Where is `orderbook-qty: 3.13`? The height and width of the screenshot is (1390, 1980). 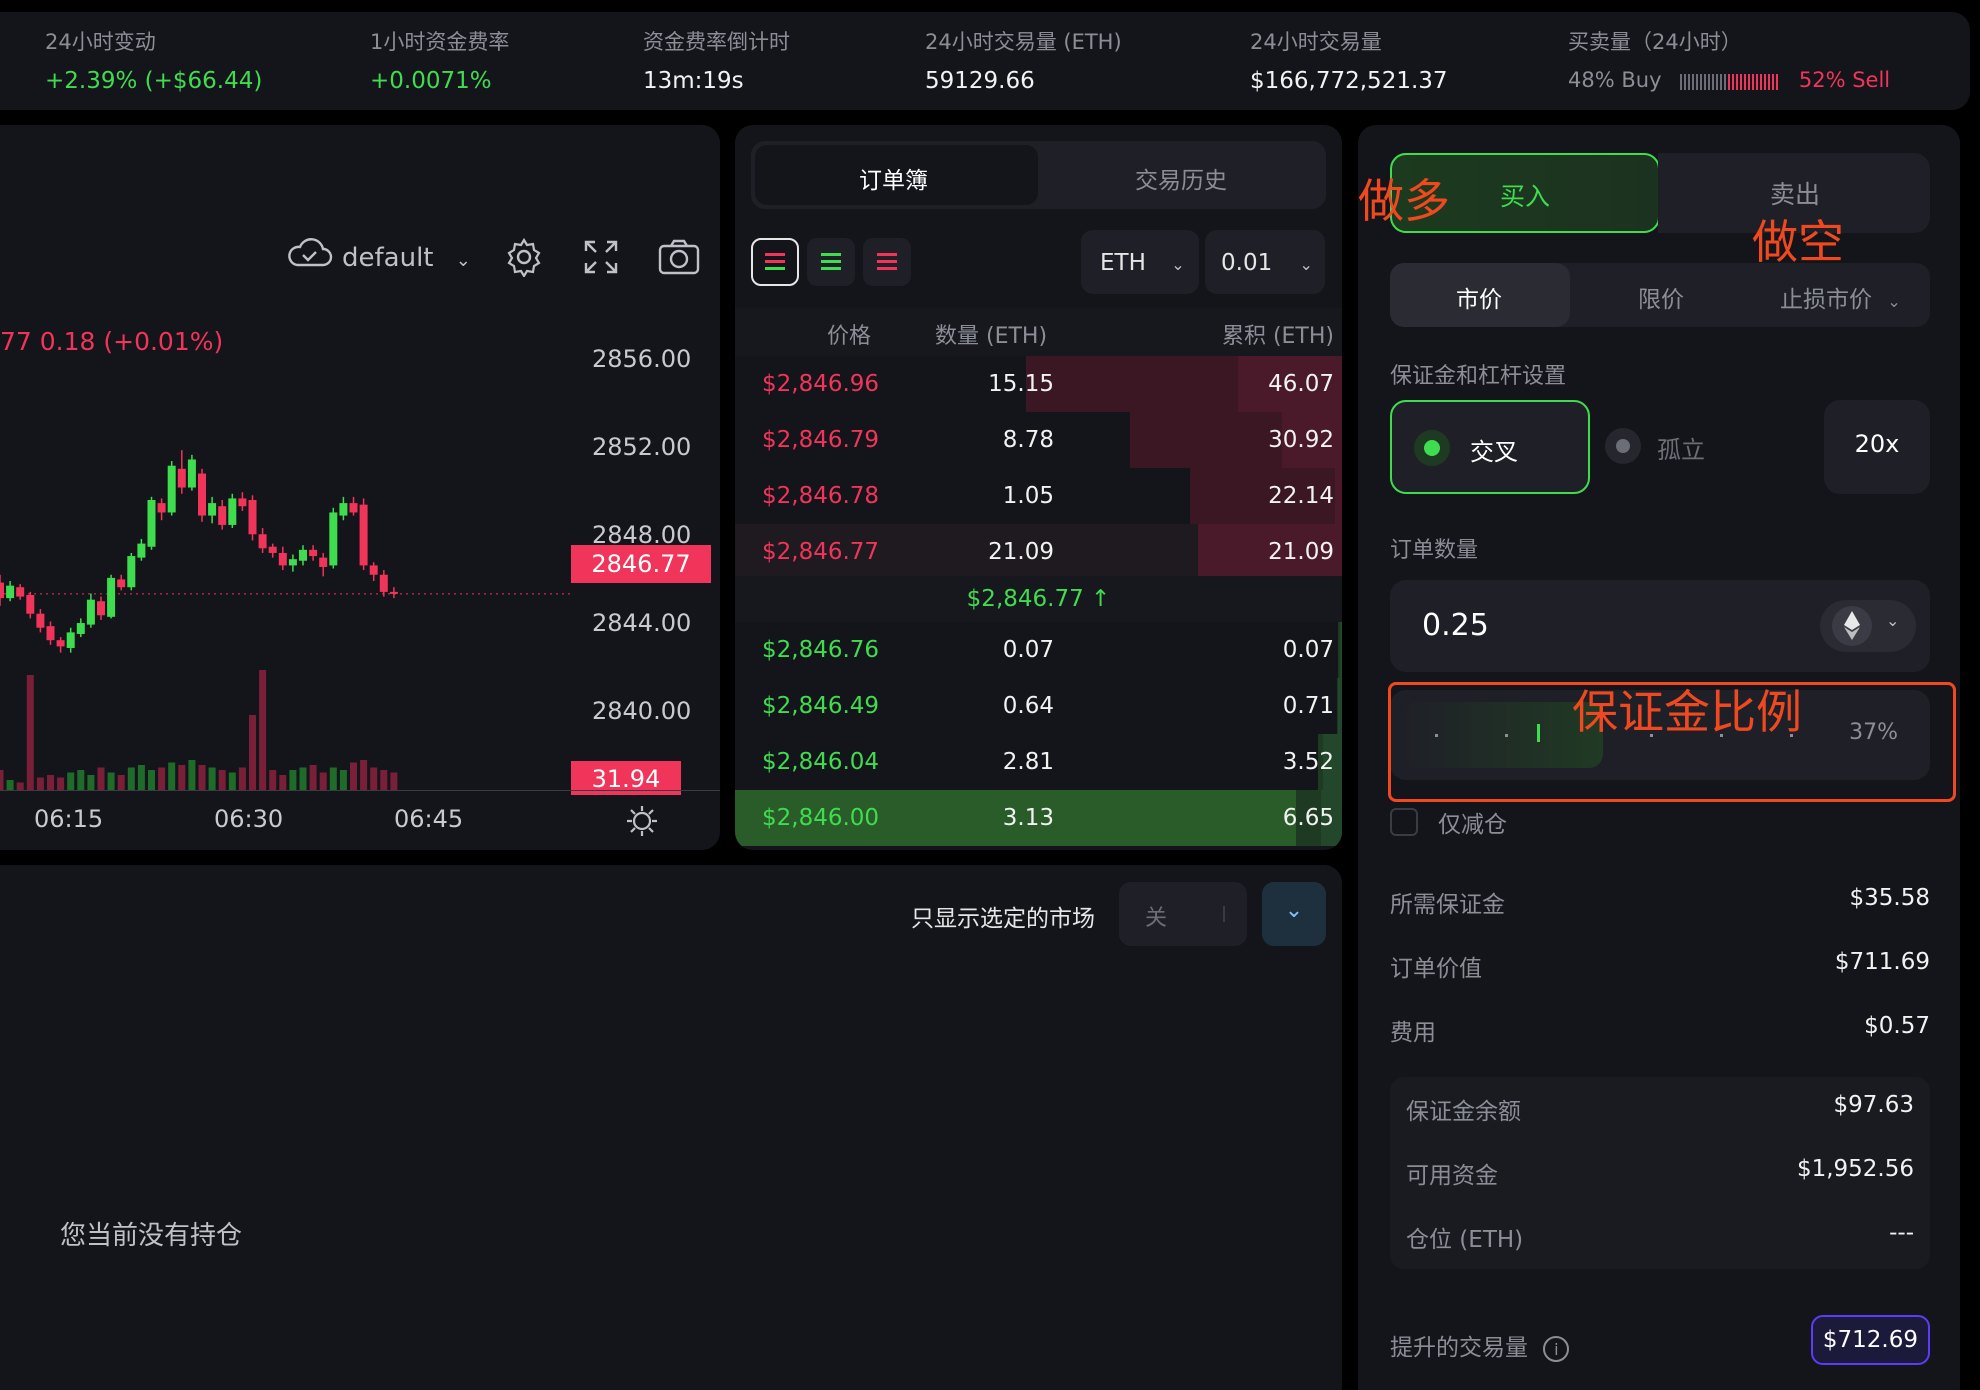
orderbook-qty: 3.13 is located at coordinates (1028, 818).